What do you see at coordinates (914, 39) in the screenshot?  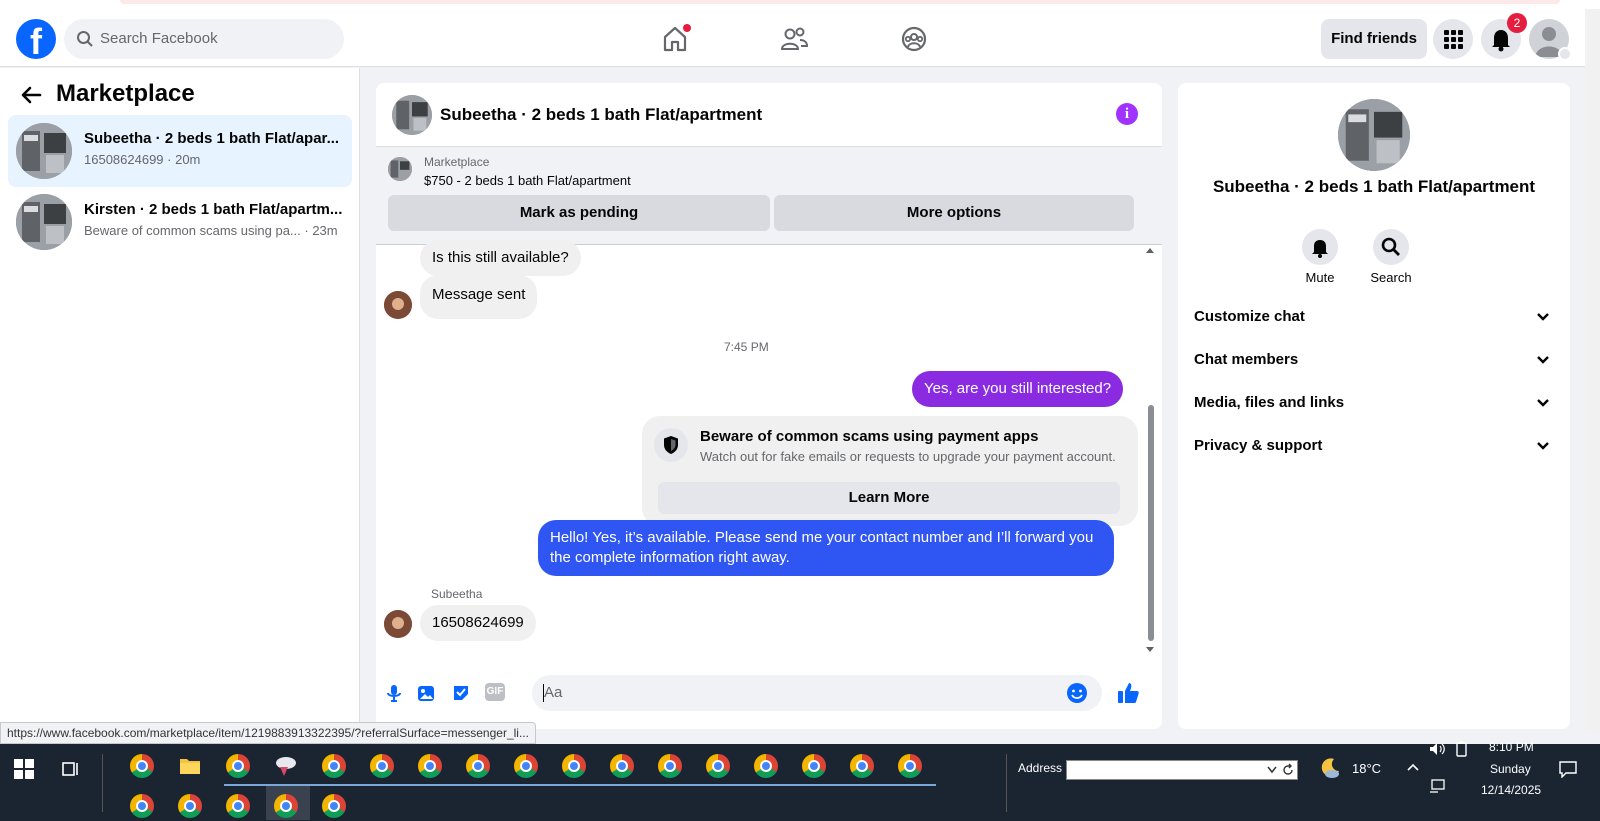 I see `groups-icon` at bounding box center [914, 39].